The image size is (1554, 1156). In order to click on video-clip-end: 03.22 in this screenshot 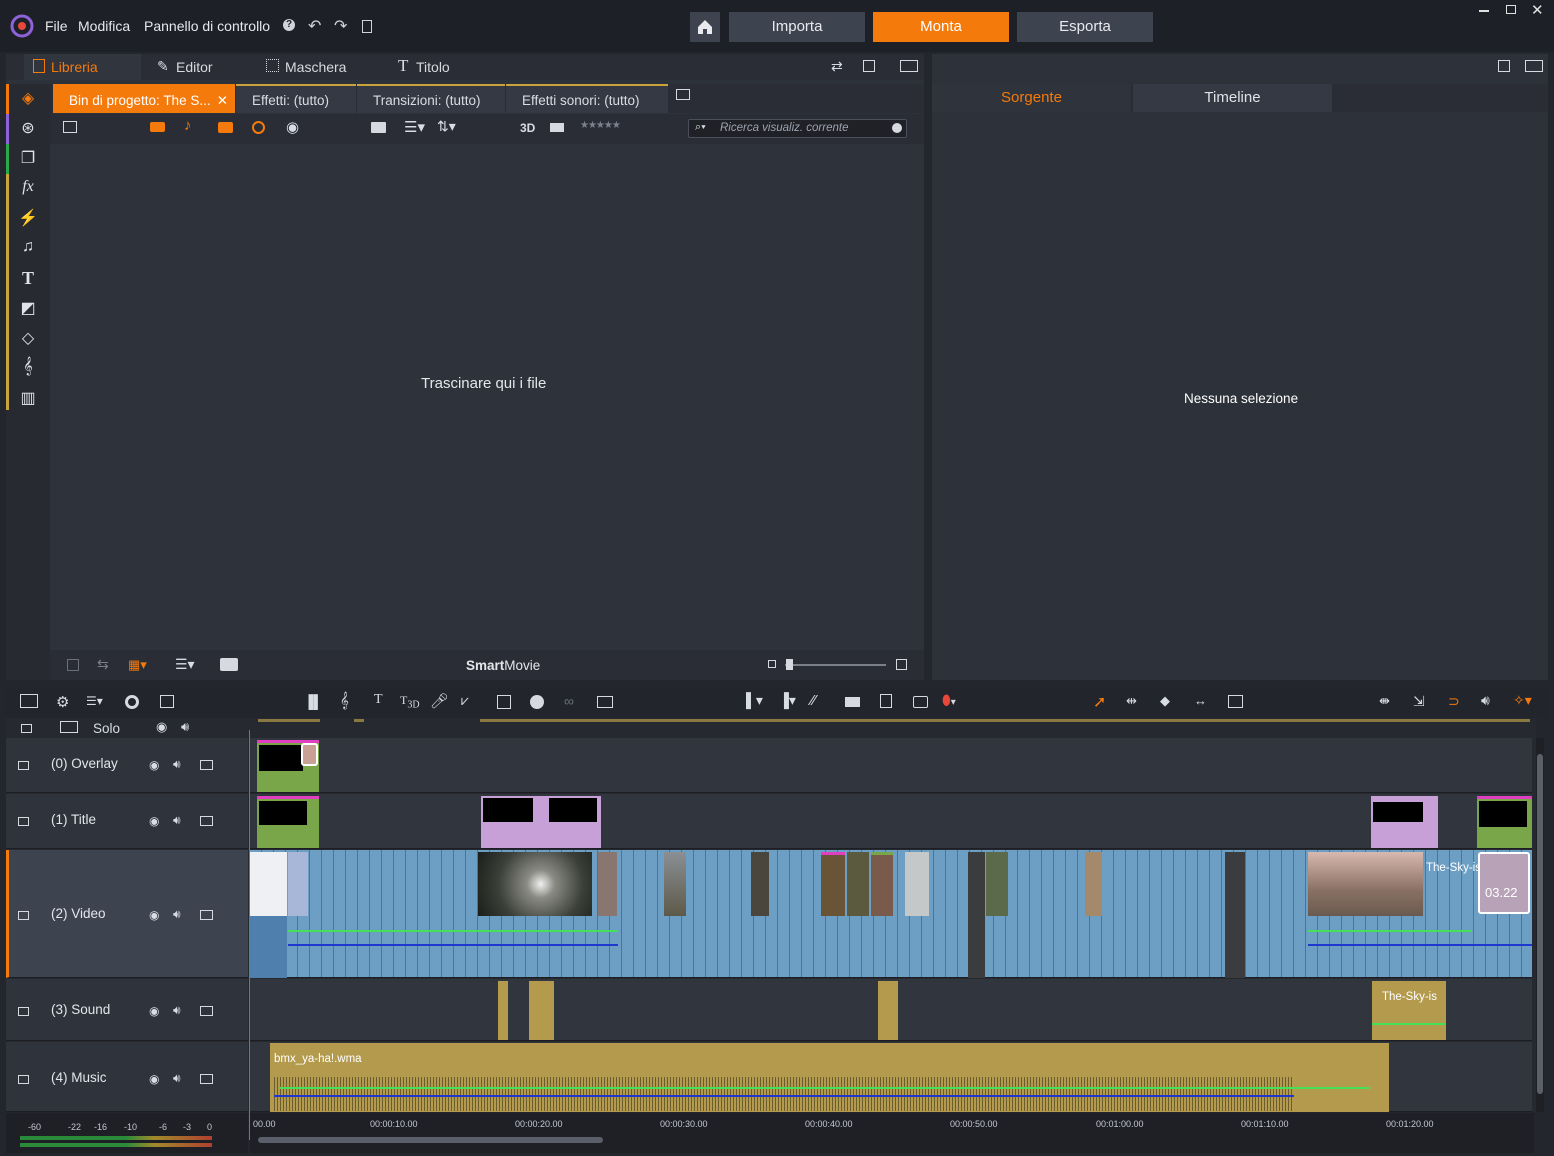, I will do `click(1504, 883)`.